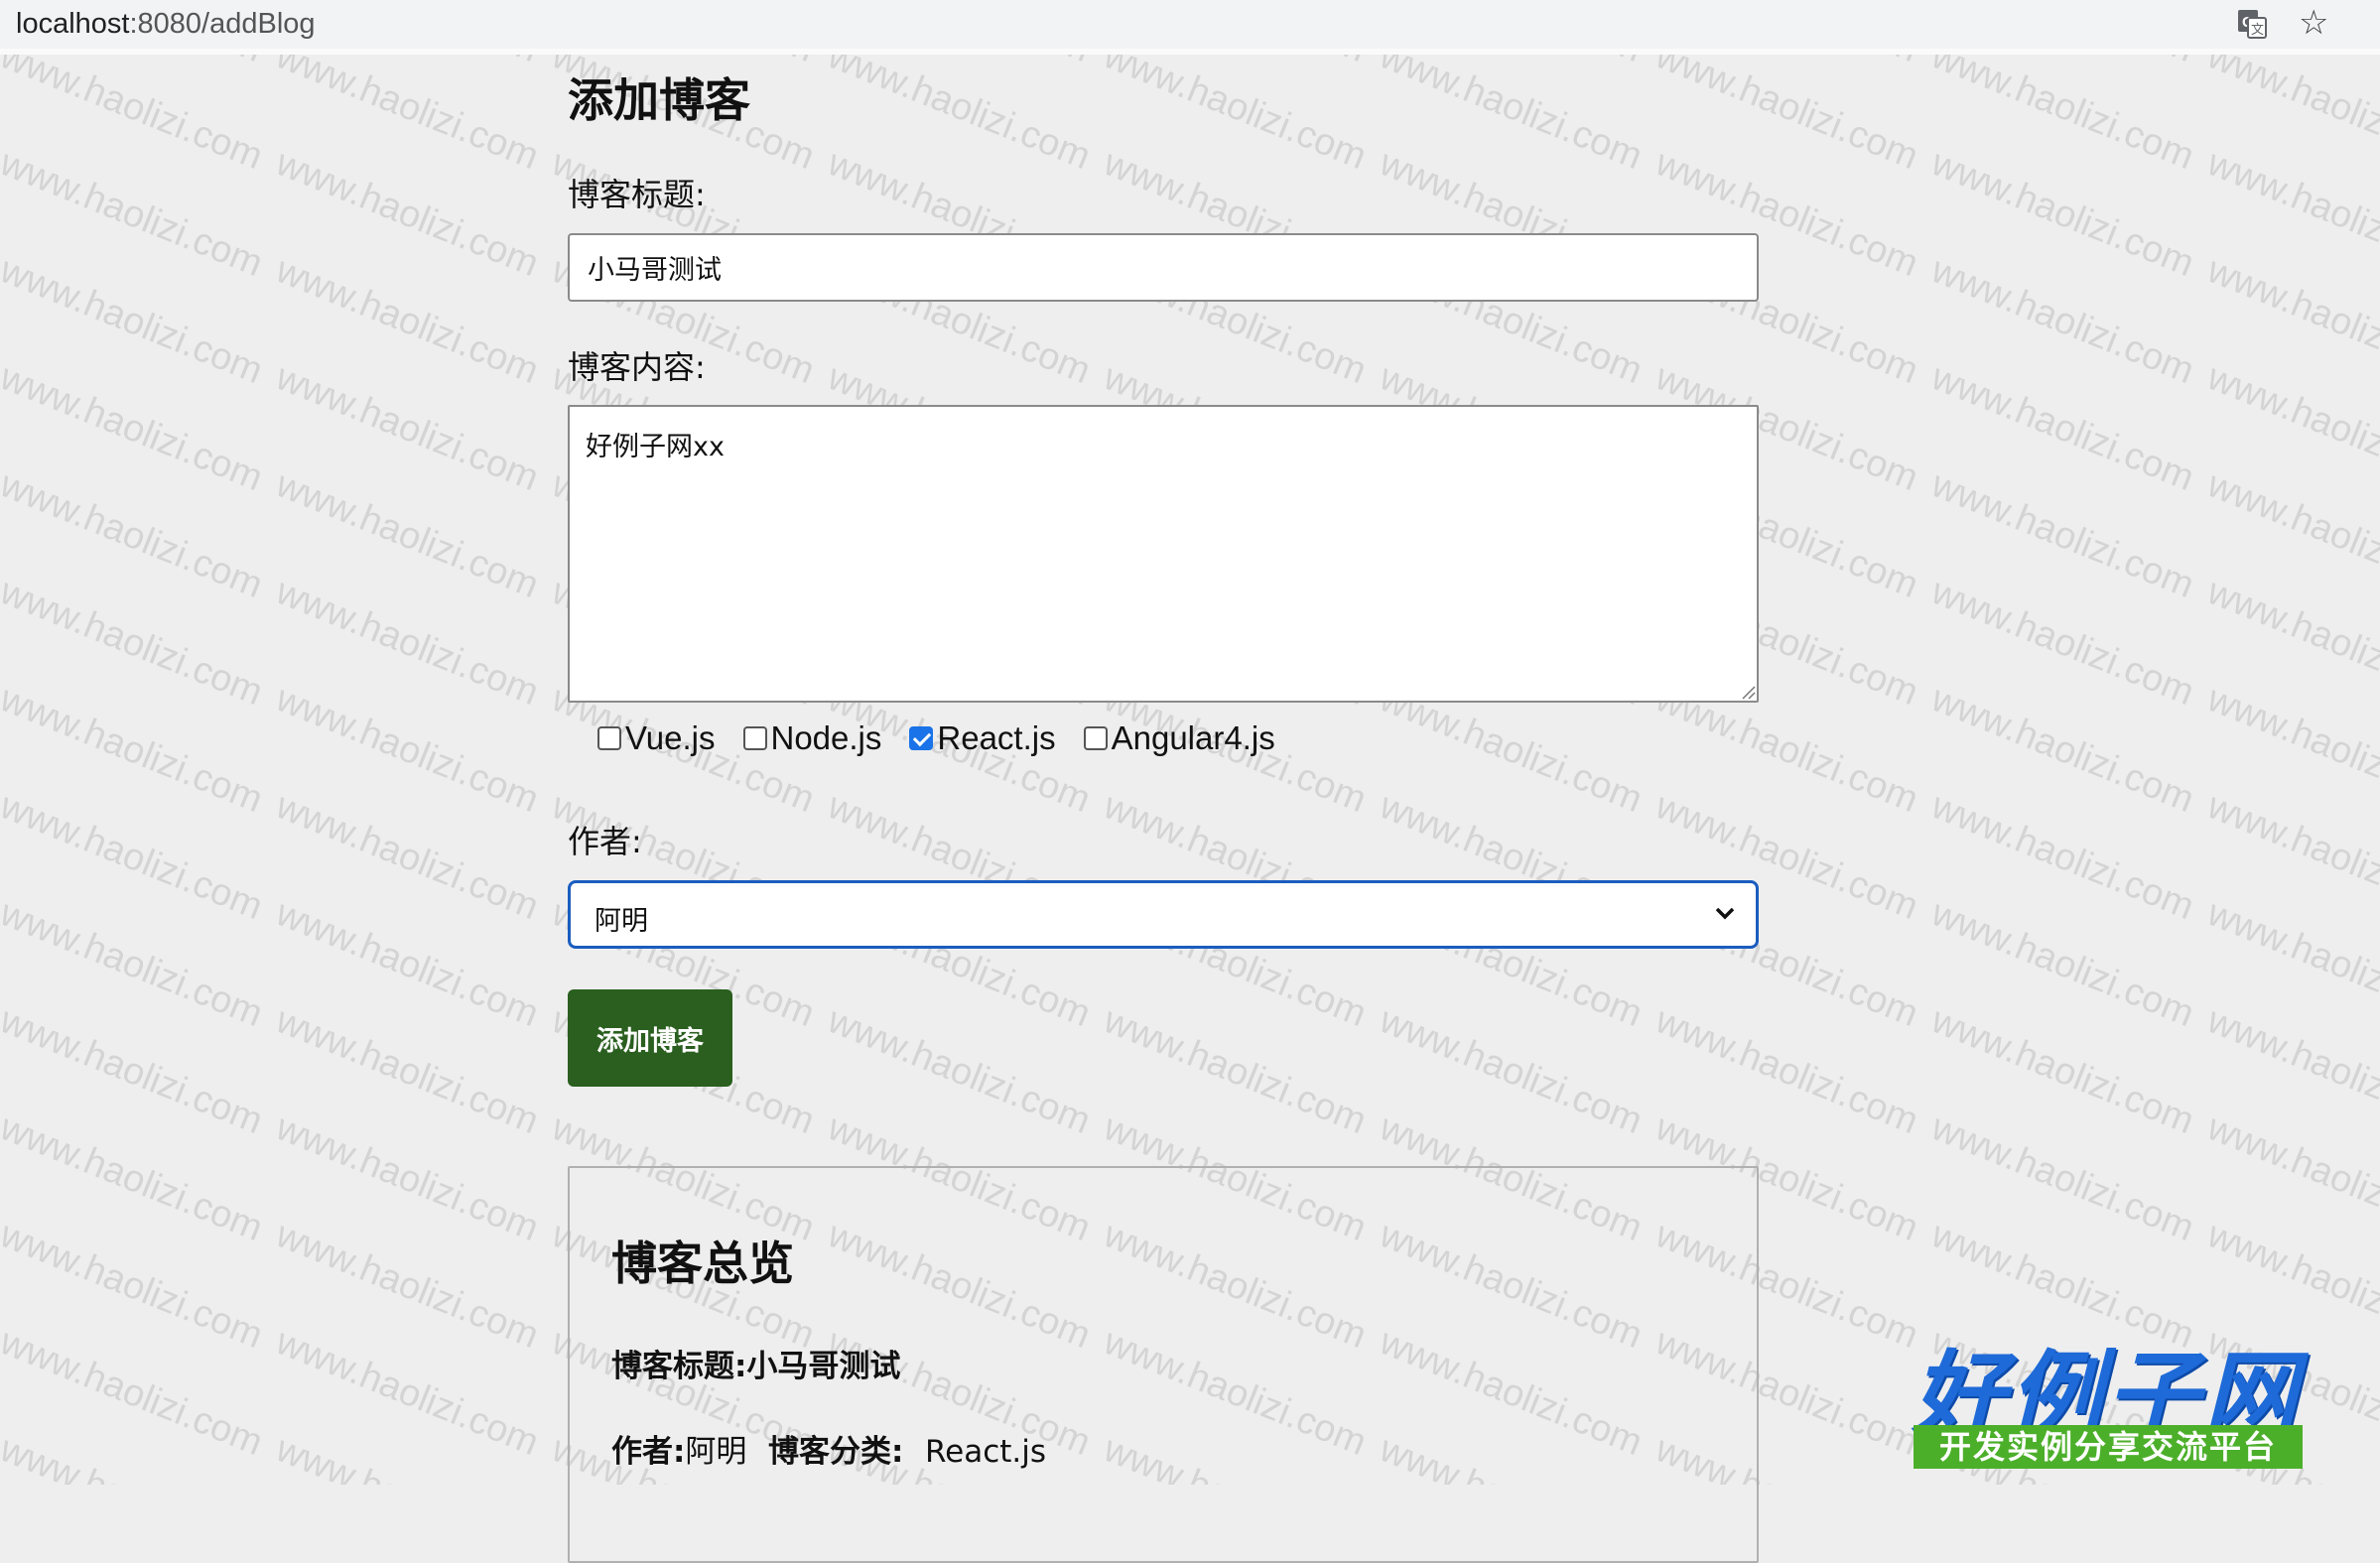 This screenshot has height=1563, width=2380. I want to click on category-label: Angular4.js, so click(1193, 737).